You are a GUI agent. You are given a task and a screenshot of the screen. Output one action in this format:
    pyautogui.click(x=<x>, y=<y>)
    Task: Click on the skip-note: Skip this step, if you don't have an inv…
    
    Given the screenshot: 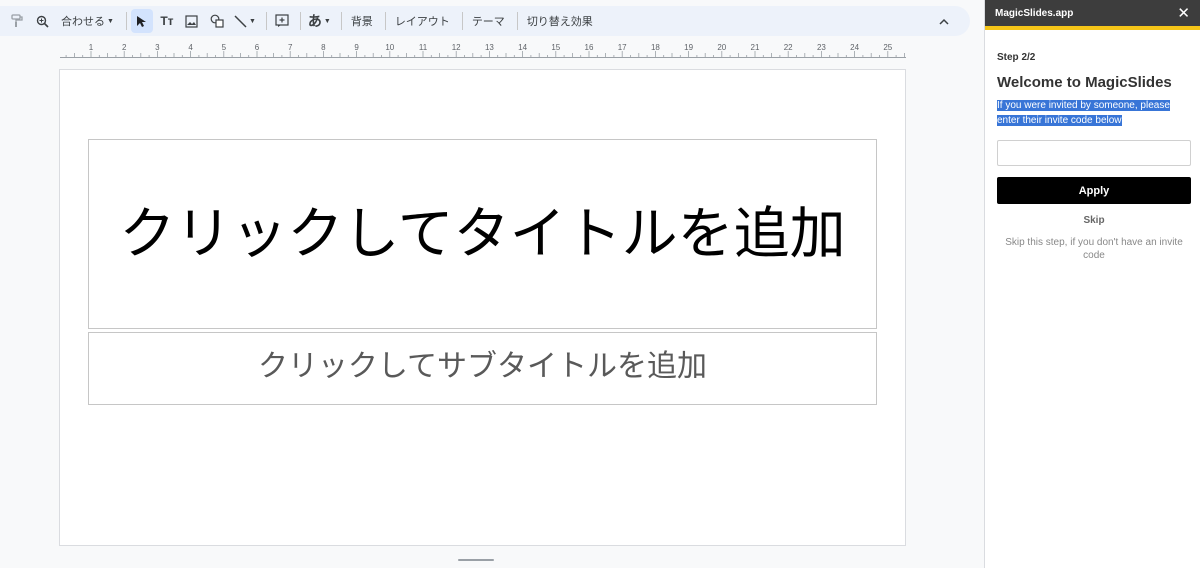 What is the action you would take?
    pyautogui.click(x=1094, y=249)
    